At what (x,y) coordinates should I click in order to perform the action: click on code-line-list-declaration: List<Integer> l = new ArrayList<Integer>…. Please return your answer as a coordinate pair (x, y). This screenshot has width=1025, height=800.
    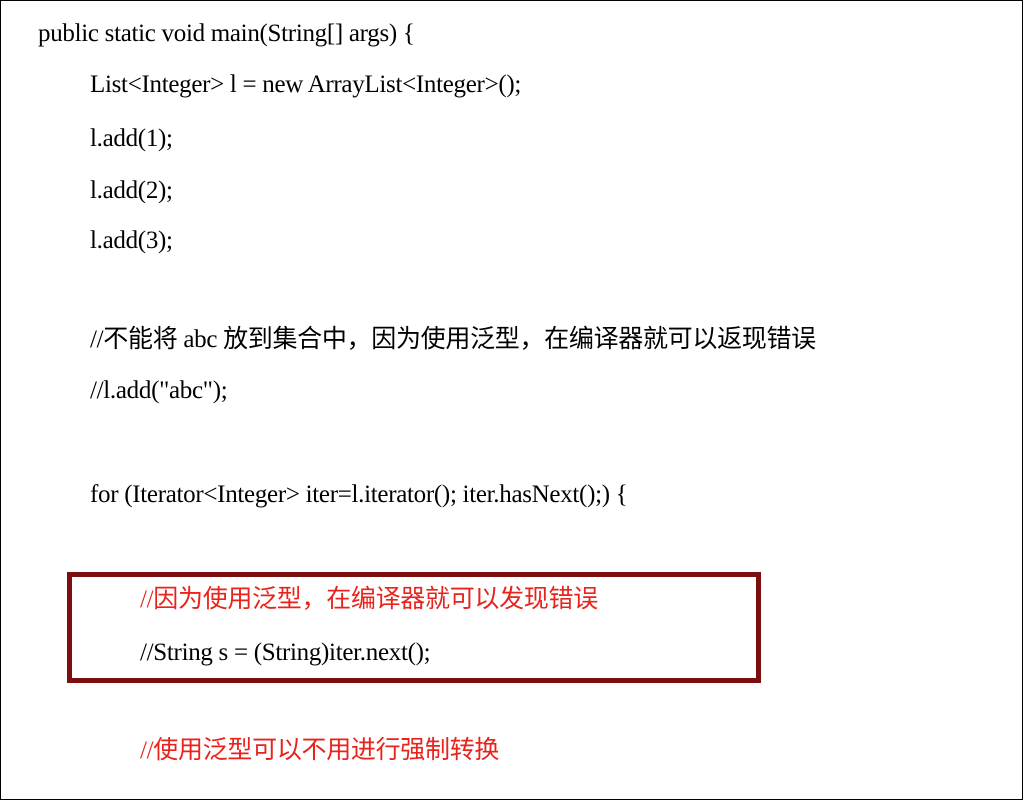
    Looking at the image, I should click on (306, 84).